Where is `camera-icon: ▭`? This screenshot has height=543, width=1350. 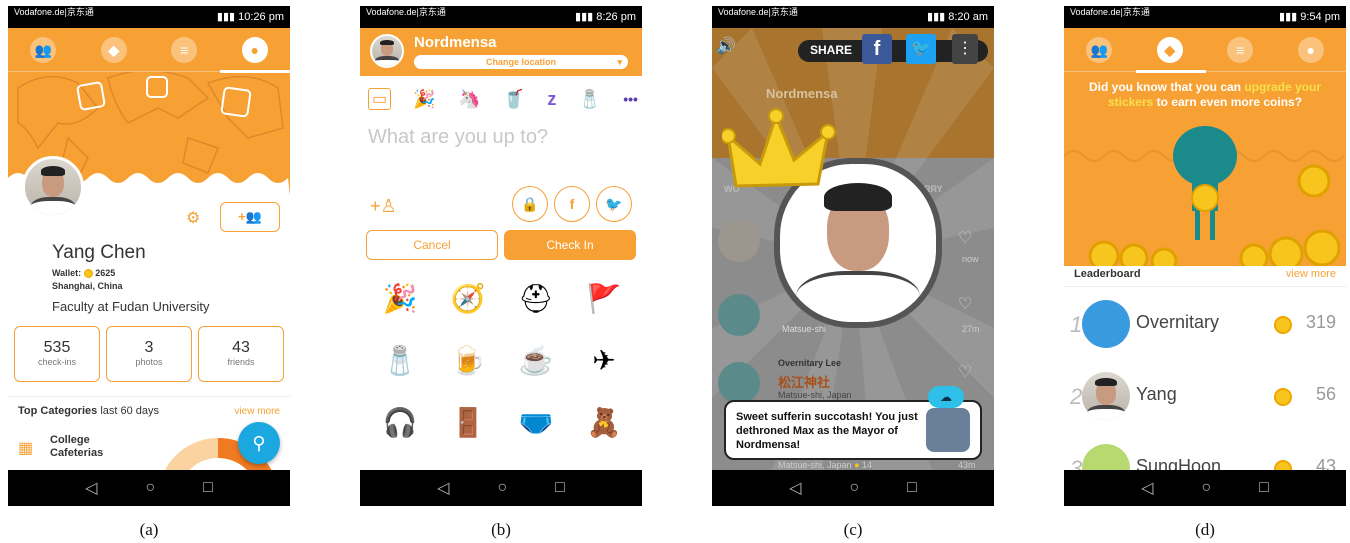
camera-icon: ▭ is located at coordinates (380, 99).